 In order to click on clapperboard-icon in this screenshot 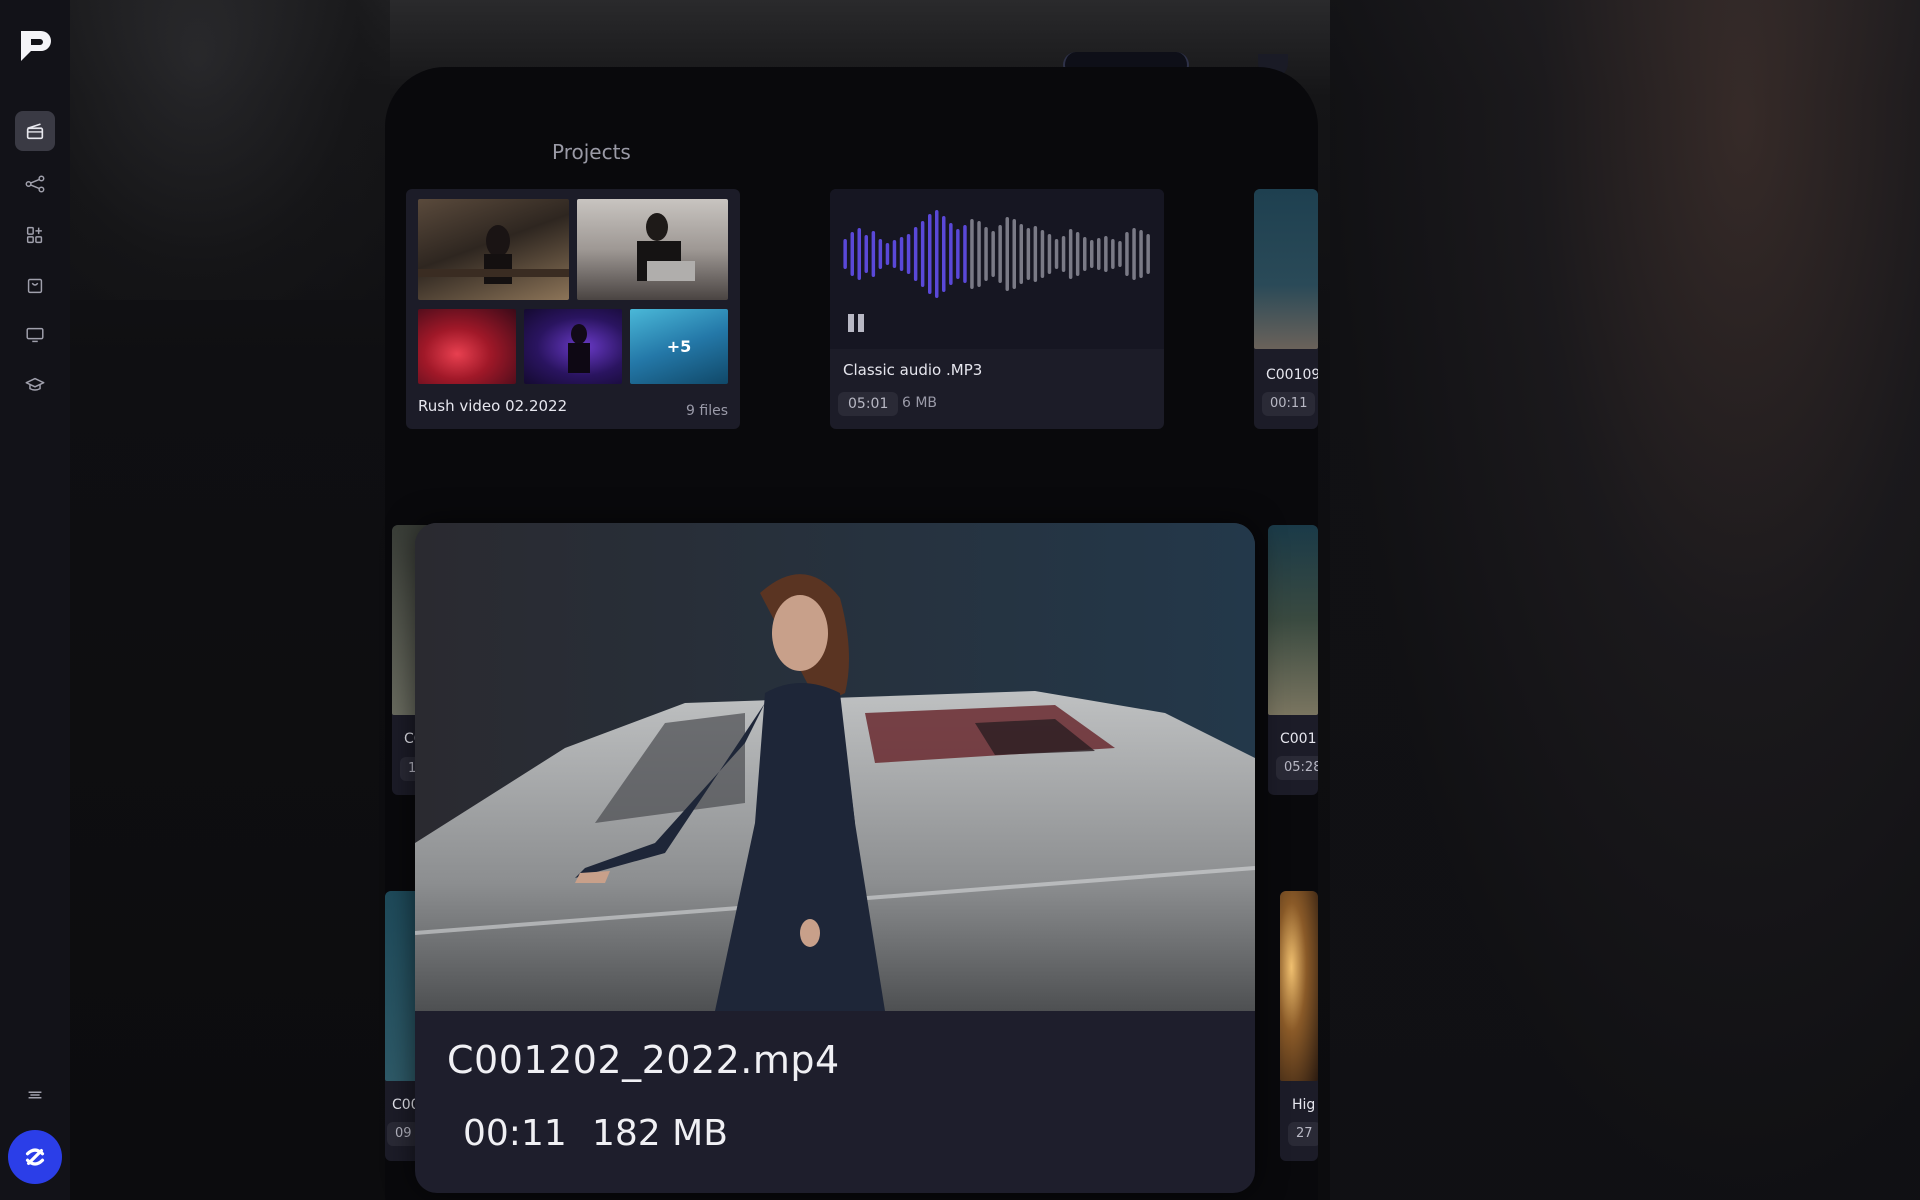, I will do `click(35, 131)`.